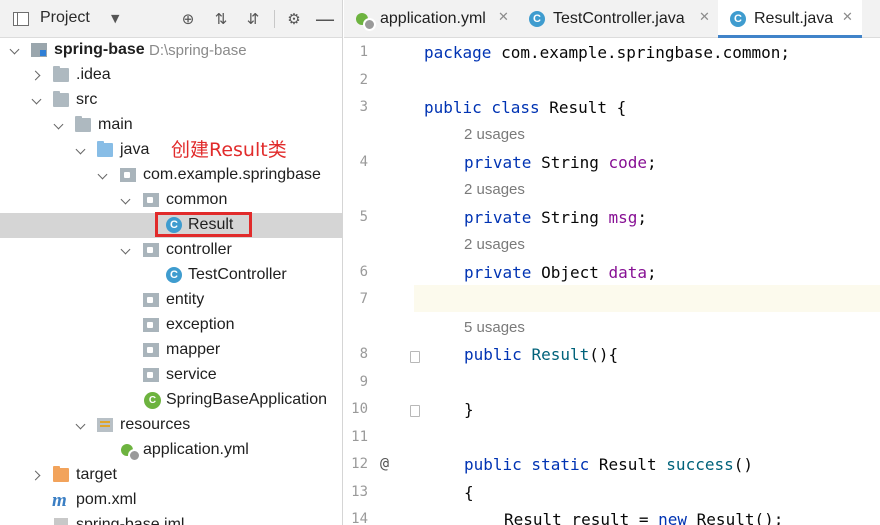 This screenshot has width=880, height=525. What do you see at coordinates (560, 272) in the screenshot?
I see `code-line-6: private Object data;` at bounding box center [560, 272].